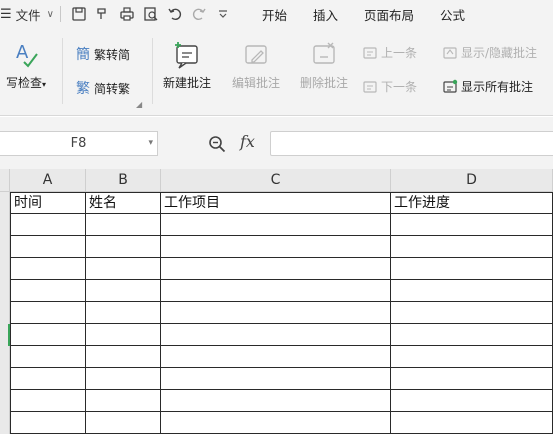 This screenshot has width=553, height=439. I want to click on next-comment-button: 下一条, so click(389, 86).